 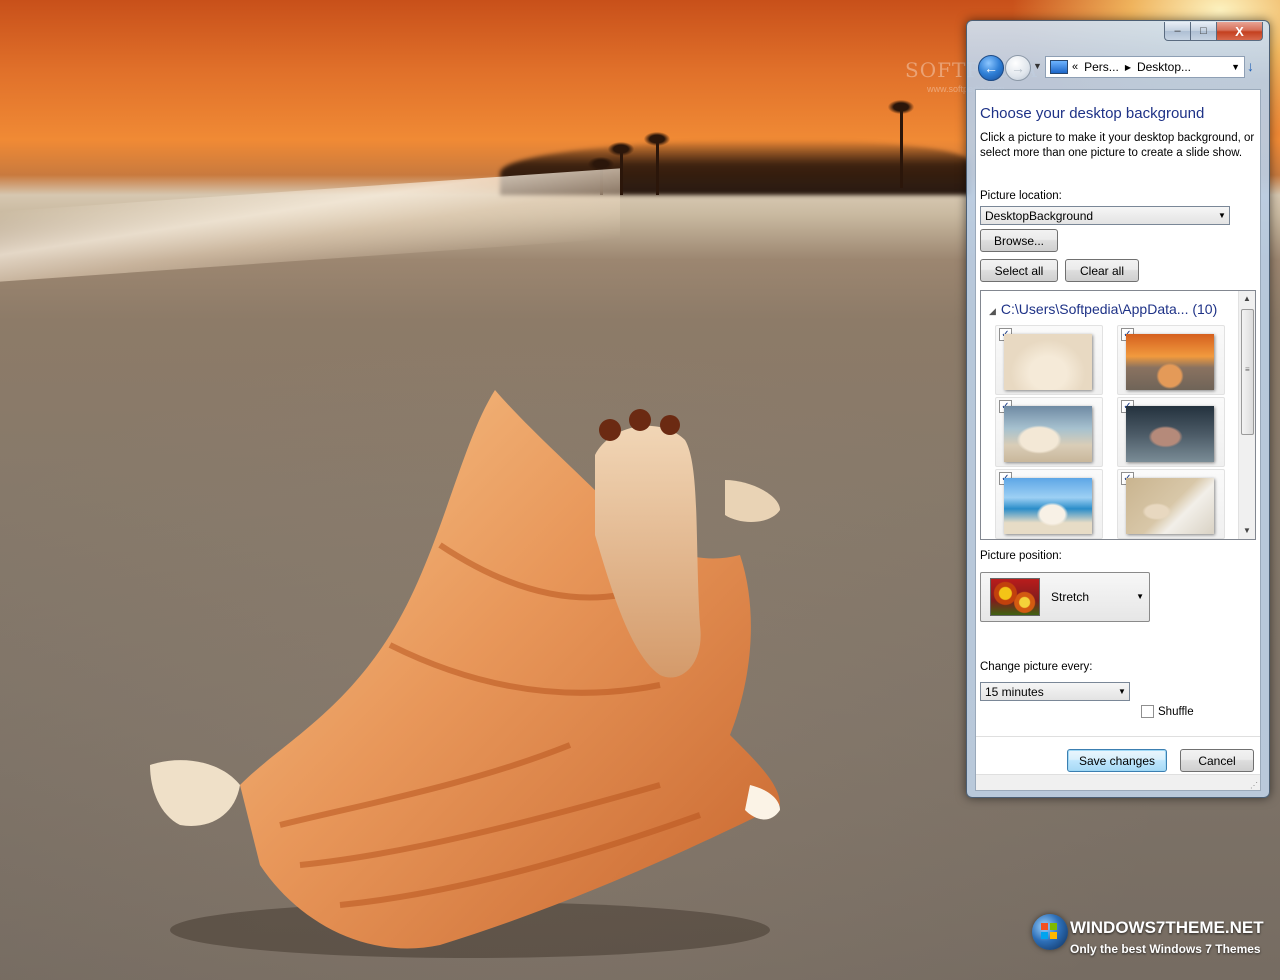 What do you see at coordinates (991, 68) in the screenshot?
I see `back-arrow-icon: ←` at bounding box center [991, 68].